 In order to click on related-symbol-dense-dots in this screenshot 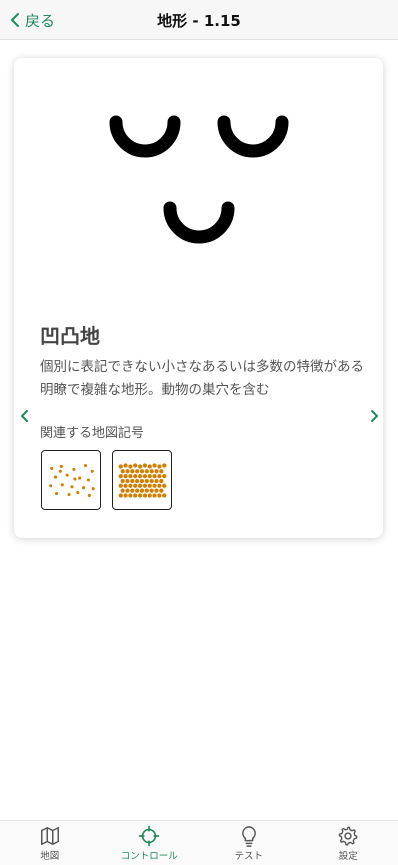, I will do `click(142, 480)`.